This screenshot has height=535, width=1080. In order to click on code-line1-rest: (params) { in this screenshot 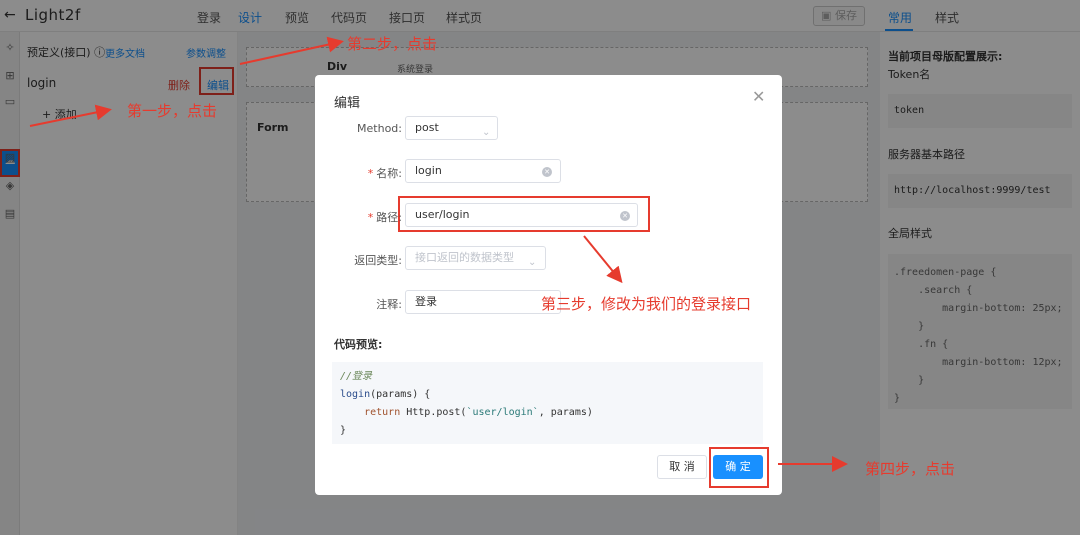, I will do `click(400, 394)`.